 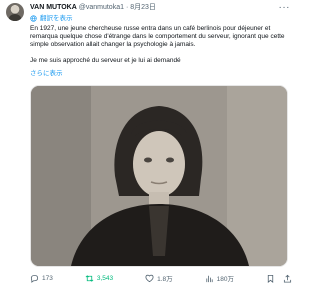 I want to click on like-button: 1.8万, so click(x=159, y=278).